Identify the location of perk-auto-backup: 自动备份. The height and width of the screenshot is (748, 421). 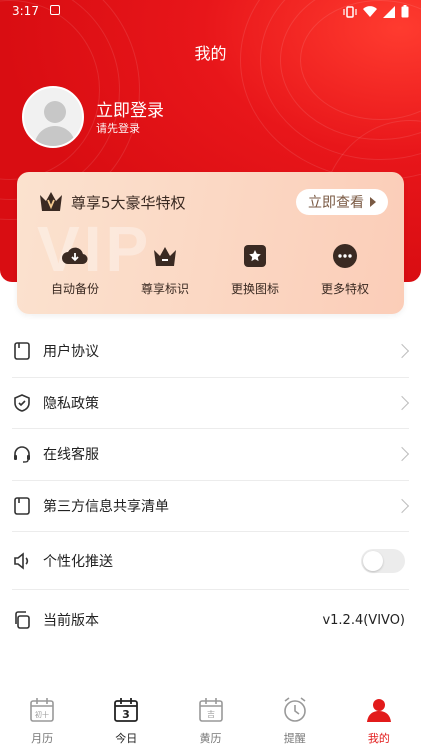
(75, 269).